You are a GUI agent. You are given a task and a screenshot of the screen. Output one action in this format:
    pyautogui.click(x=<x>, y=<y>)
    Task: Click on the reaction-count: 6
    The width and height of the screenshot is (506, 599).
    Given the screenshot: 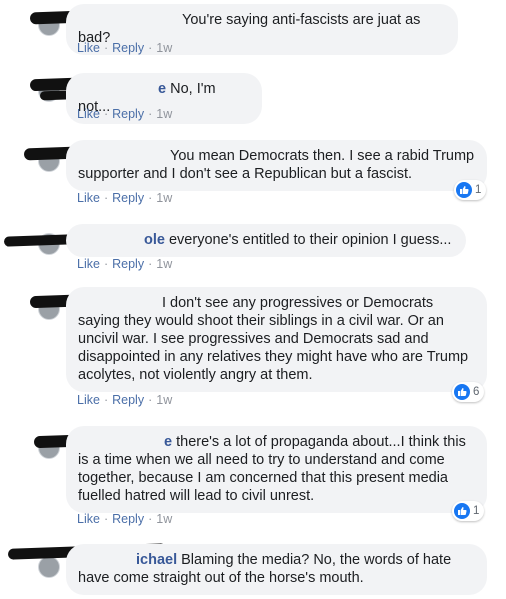 What is the action you would take?
    pyautogui.click(x=468, y=392)
    